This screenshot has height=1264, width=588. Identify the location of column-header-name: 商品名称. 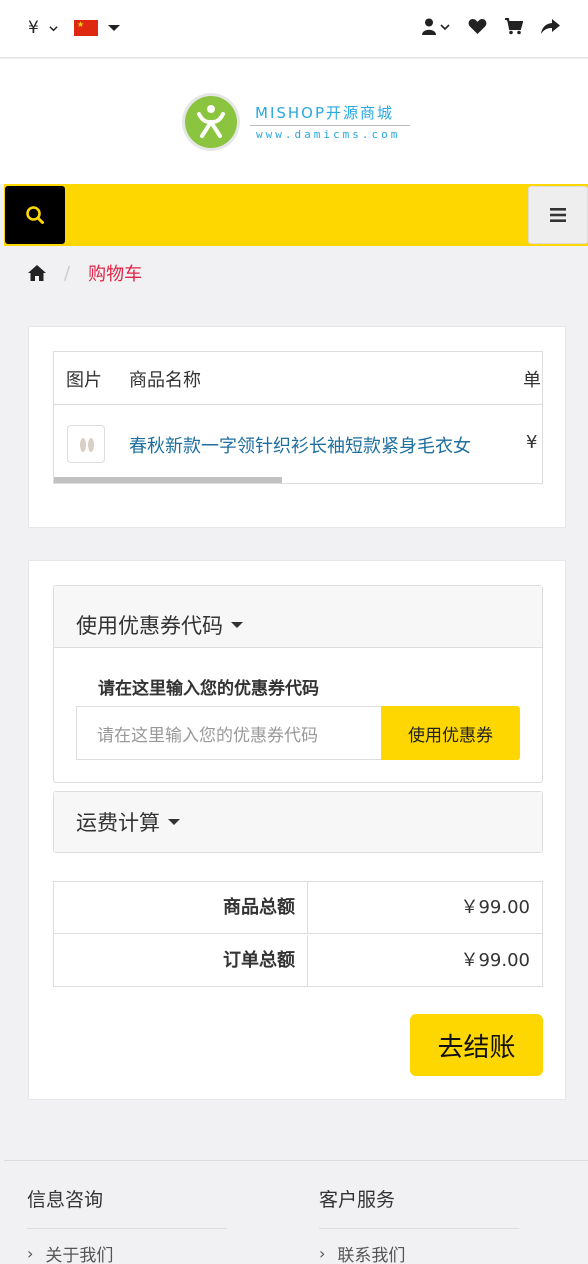
(165, 380).